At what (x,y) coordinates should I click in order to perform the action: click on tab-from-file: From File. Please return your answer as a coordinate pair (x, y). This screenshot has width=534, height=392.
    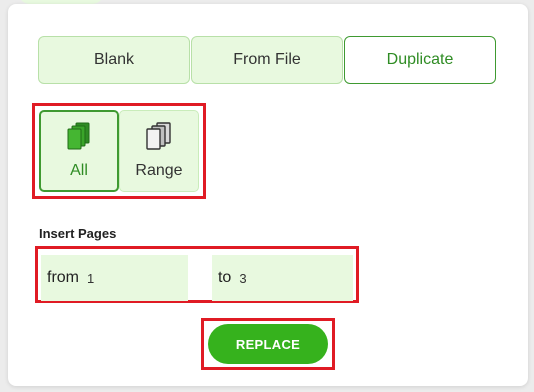
    Looking at the image, I should click on (267, 60).